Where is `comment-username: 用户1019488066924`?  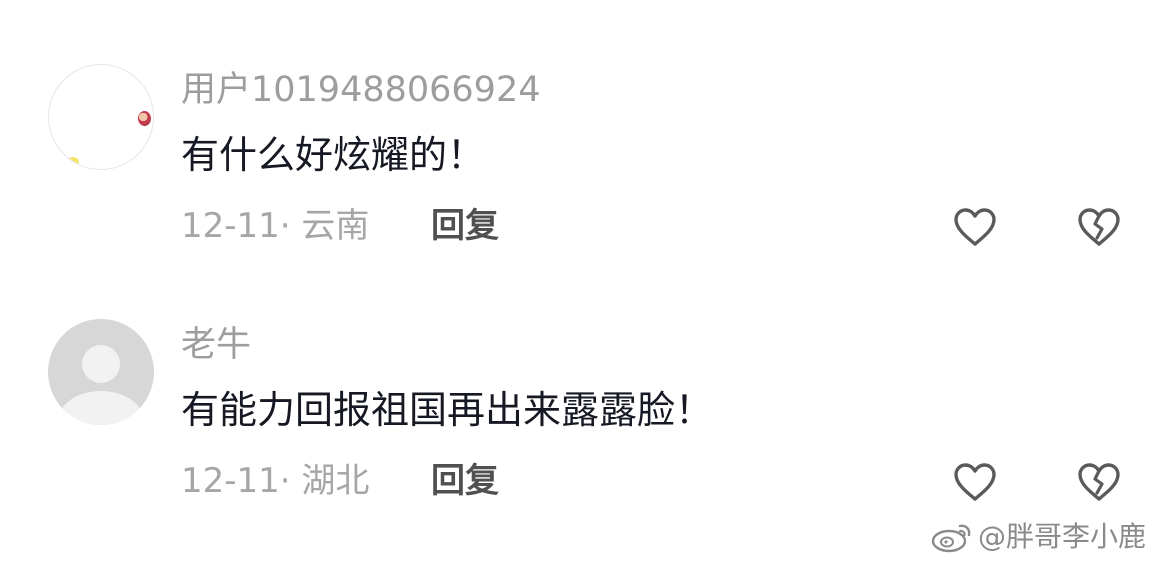 comment-username: 用户1019488066924 is located at coordinates (361, 90).